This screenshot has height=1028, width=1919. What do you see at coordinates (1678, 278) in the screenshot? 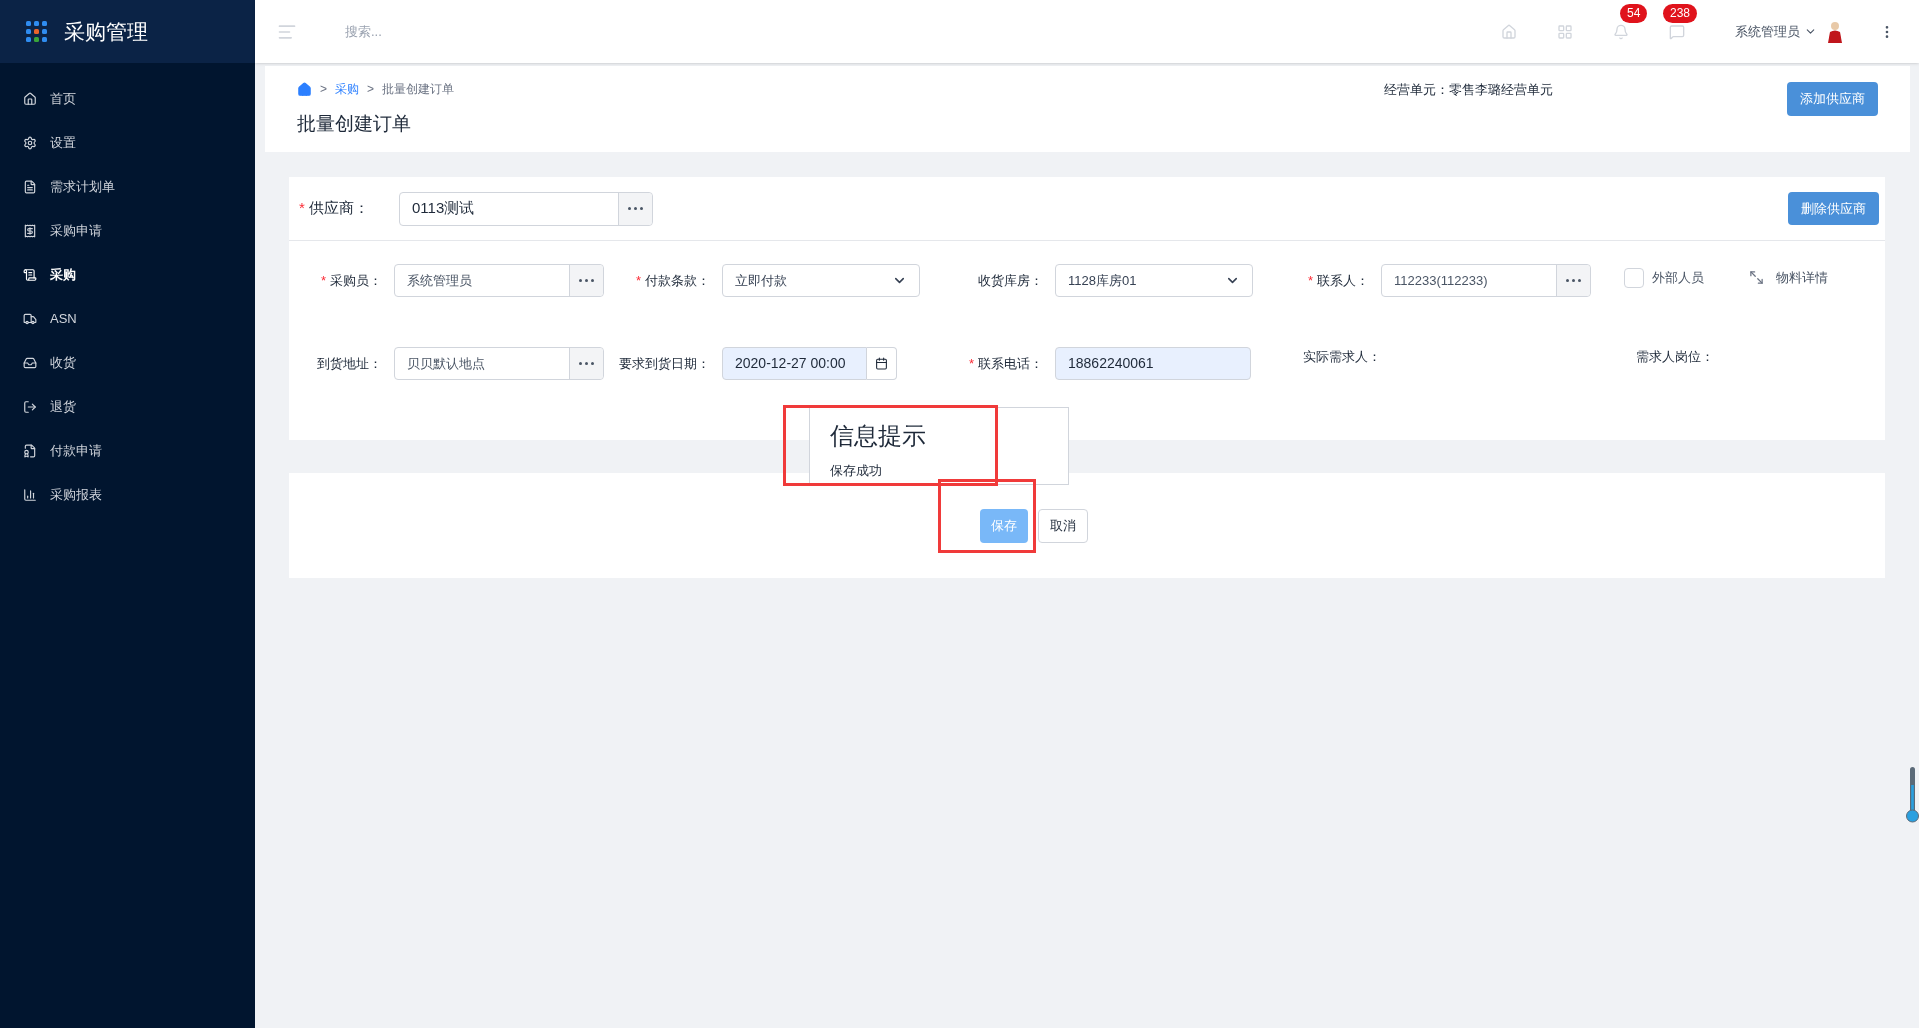
I see `checkbox-label: 外部人员` at bounding box center [1678, 278].